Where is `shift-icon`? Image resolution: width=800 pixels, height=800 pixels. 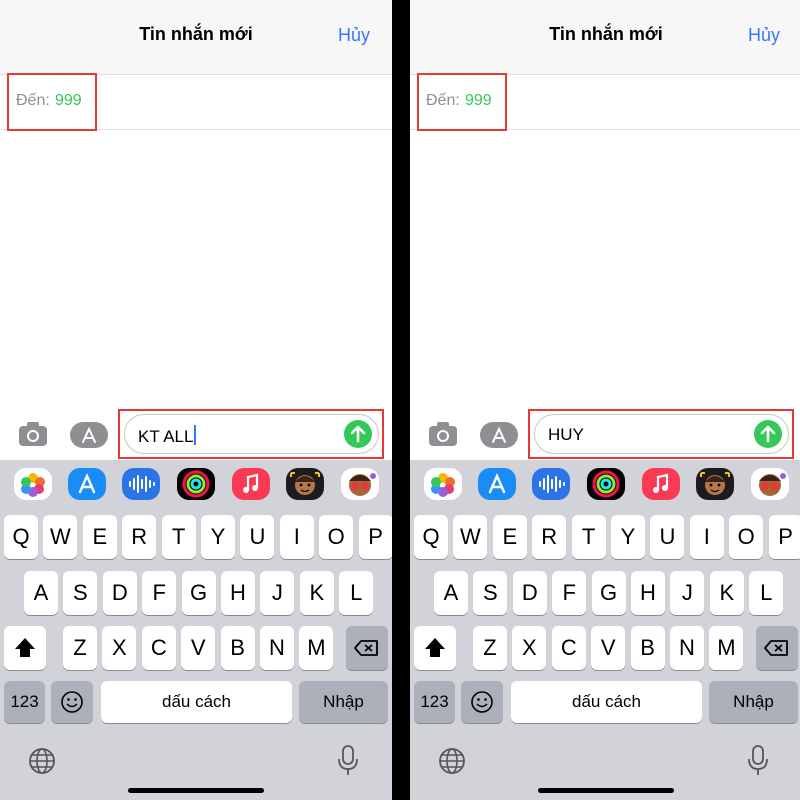
shift-icon is located at coordinates (435, 647).